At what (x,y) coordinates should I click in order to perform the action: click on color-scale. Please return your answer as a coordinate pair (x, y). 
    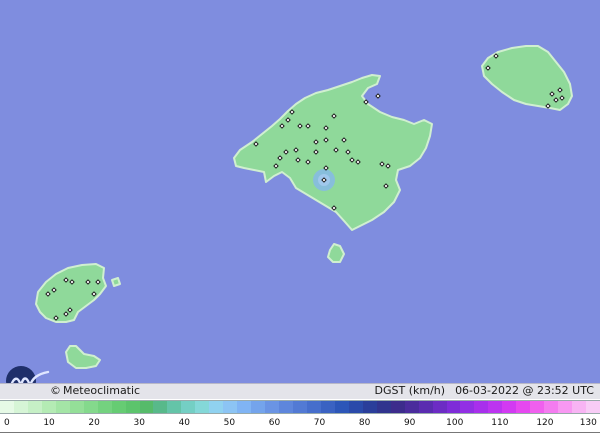
    Looking at the image, I should click on (300, 407).